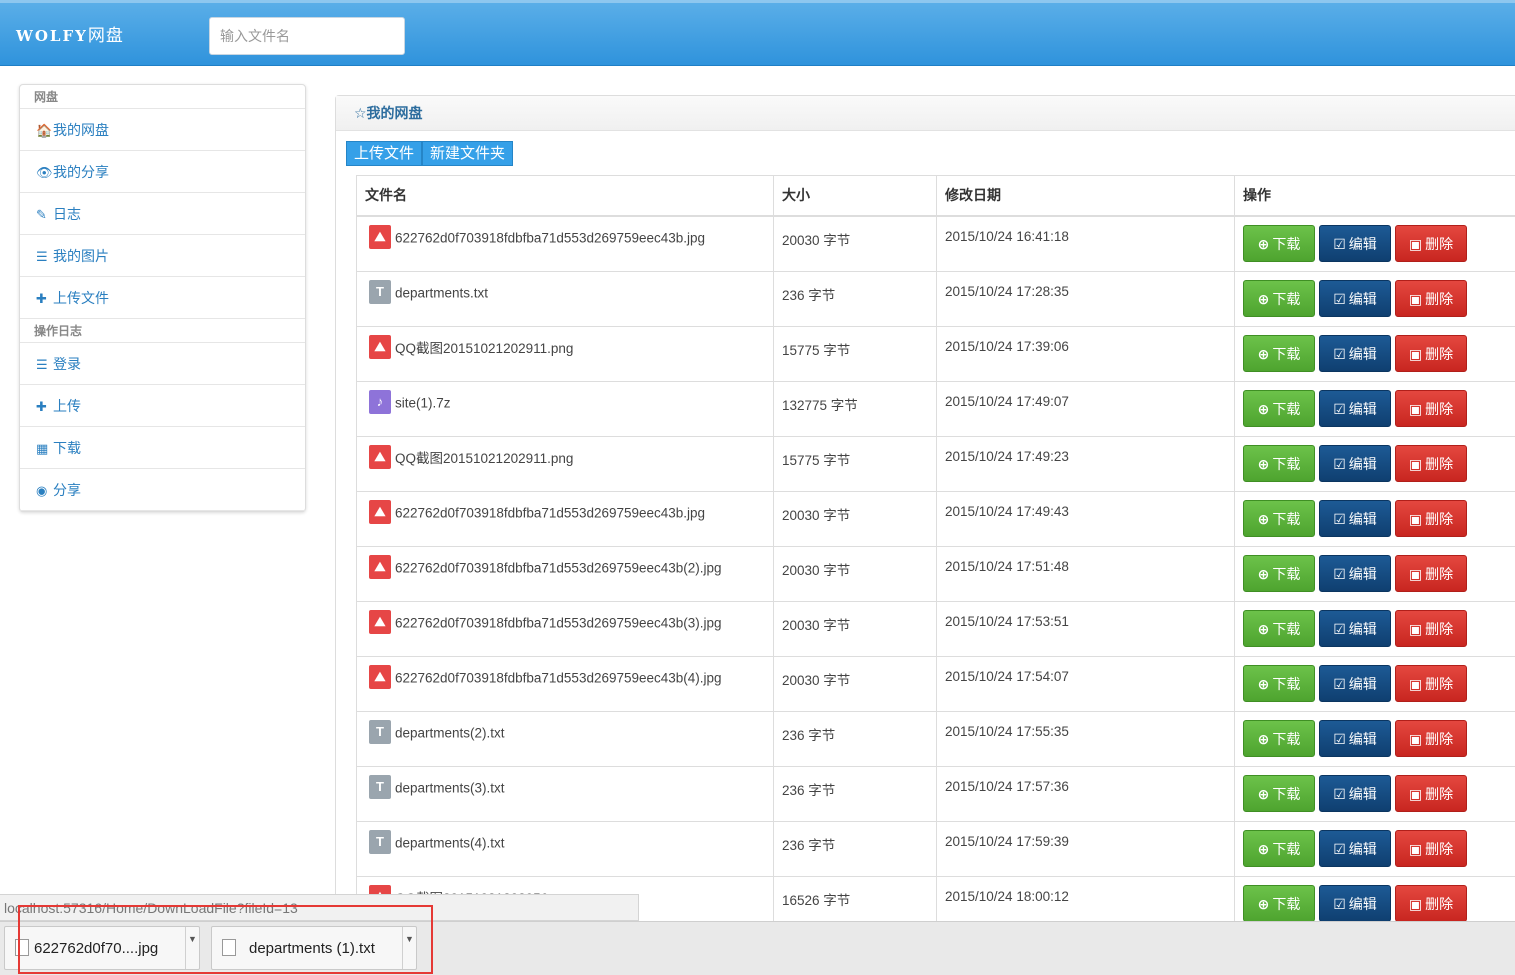 Image resolution: width=1515 pixels, height=975 pixels. I want to click on download-item-jpg: 622762d0f70....jpg ▼, so click(102, 948).